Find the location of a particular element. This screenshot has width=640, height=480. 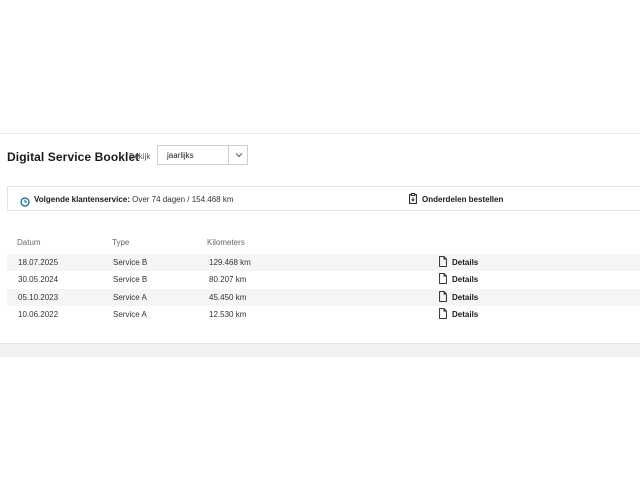

clock-icon is located at coordinates (25, 200).